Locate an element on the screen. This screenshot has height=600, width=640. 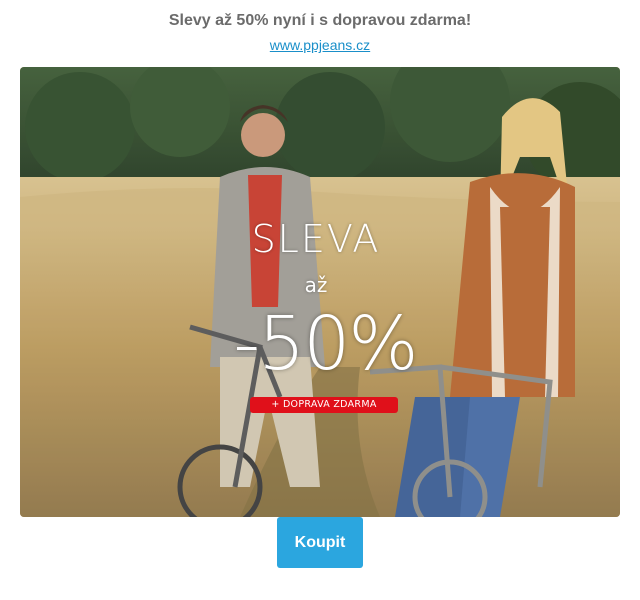
buy-button: Koupit is located at coordinates (320, 542).